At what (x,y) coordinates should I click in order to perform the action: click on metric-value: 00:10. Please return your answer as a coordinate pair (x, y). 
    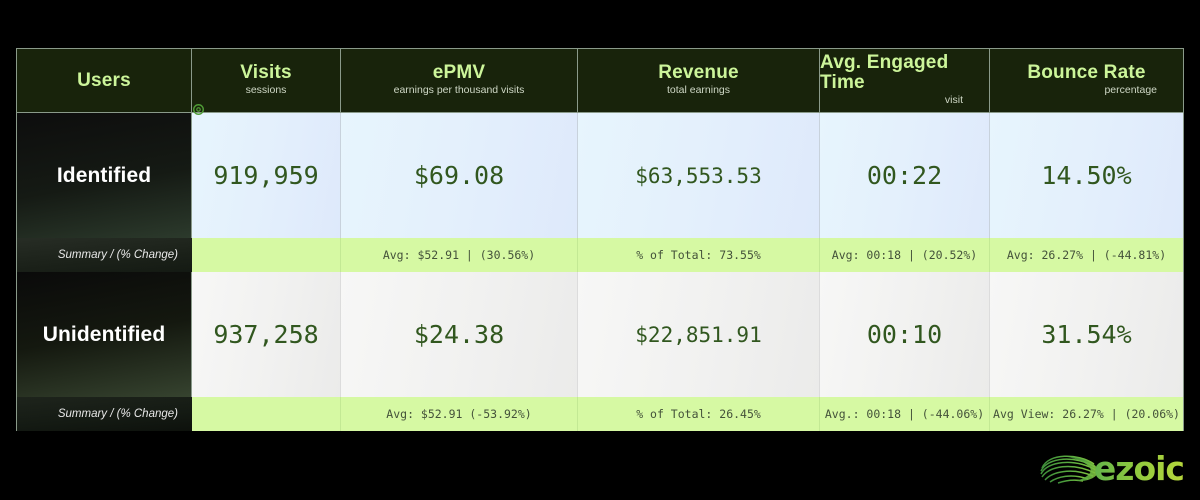
    Looking at the image, I should click on (904, 334).